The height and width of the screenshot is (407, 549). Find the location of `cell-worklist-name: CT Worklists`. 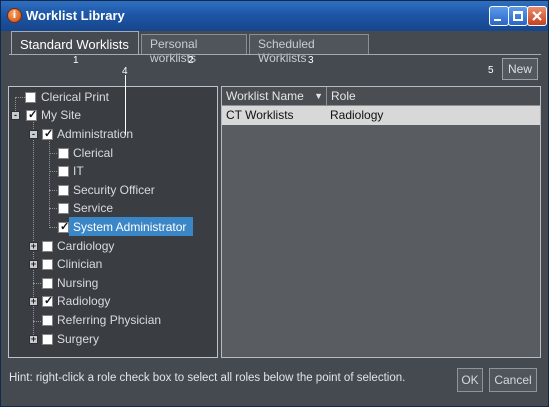

cell-worklist-name: CT Worklists is located at coordinates (260, 115).